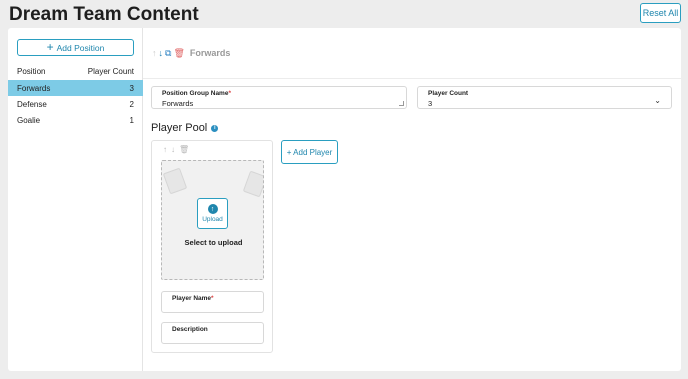 The width and height of the screenshot is (688, 379). Describe the element at coordinates (104, 14) in the screenshot. I see `page-title: Dream Team Content` at that location.